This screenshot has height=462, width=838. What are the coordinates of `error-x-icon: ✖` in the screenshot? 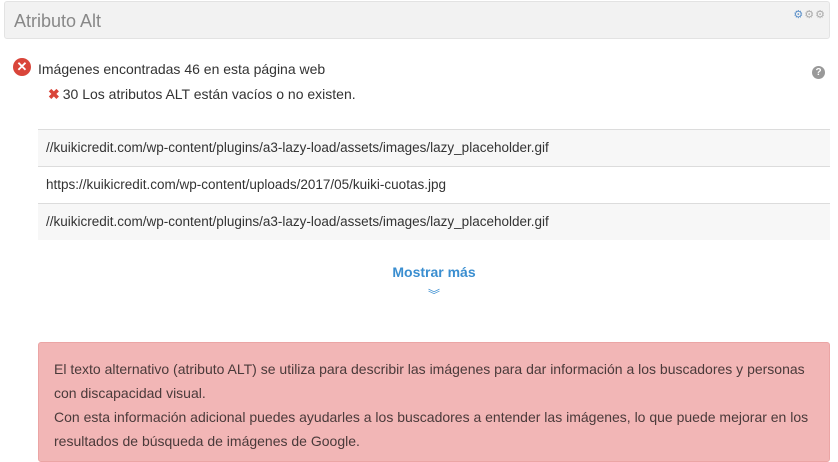 It's located at (54, 94).